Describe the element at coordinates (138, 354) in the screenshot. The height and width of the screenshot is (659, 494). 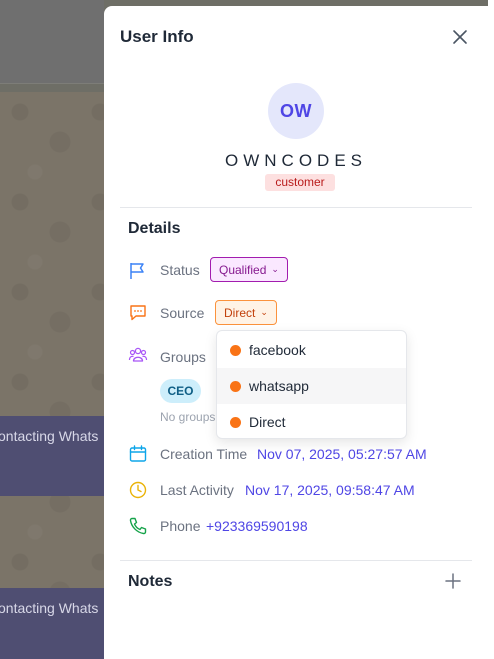
I see `users-icon` at that location.